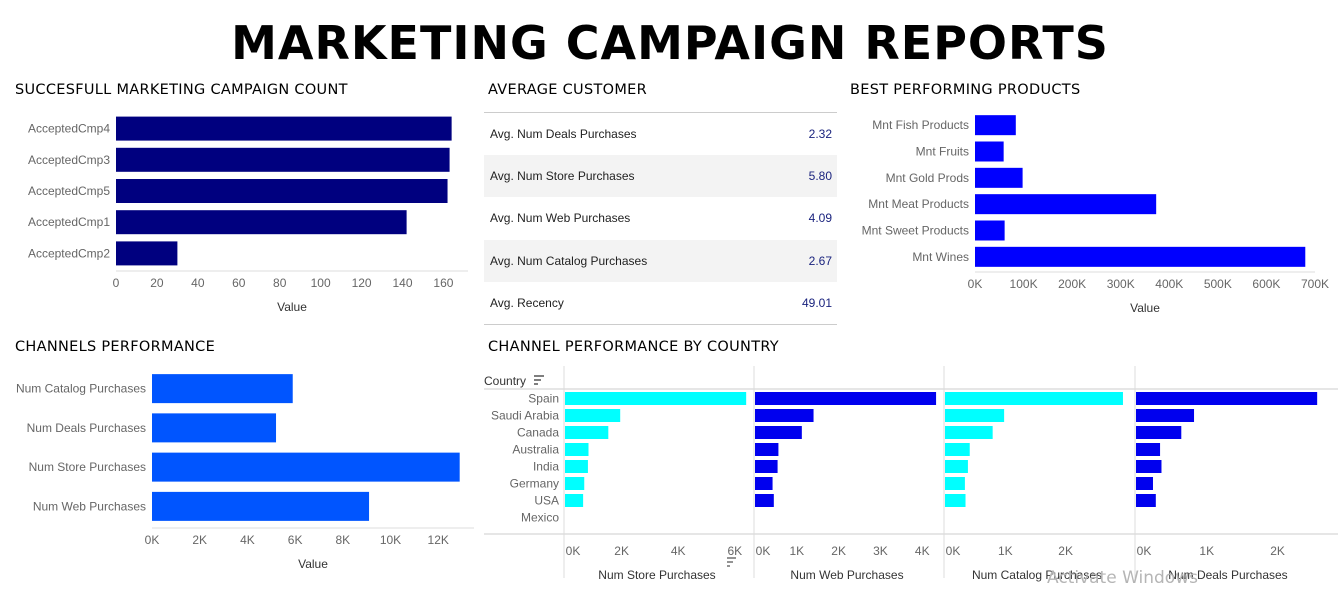  Describe the element at coordinates (563, 134) in the screenshot. I see `row-label: Avg. Num Deals Purchases` at that location.